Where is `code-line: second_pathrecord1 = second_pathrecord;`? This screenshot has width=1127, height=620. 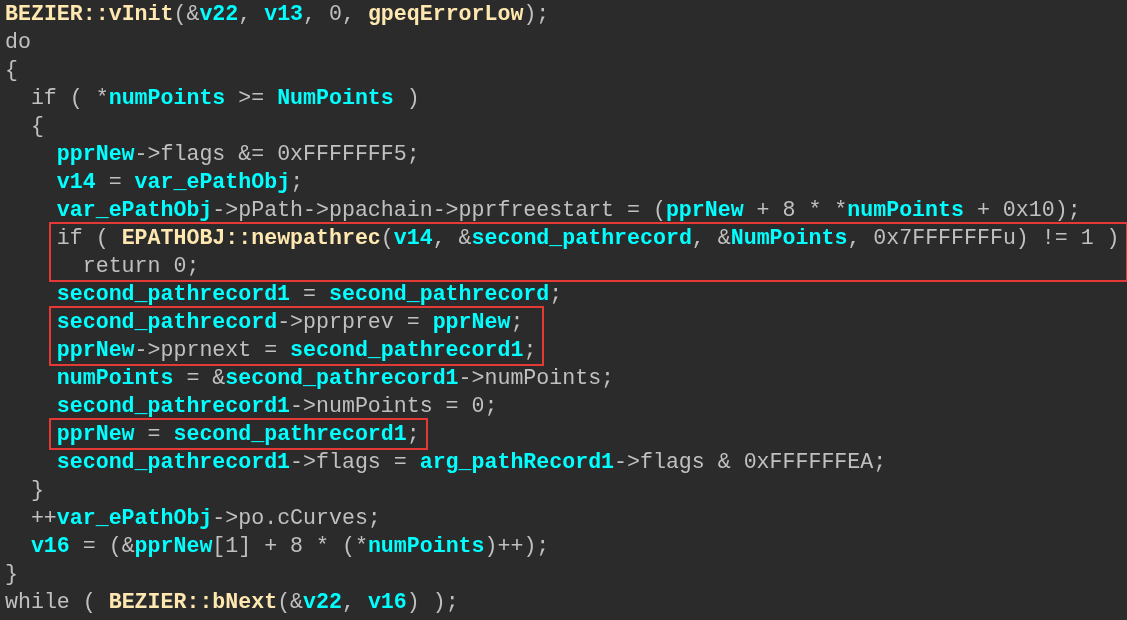 code-line: second_pathrecord1 = second_pathrecord; is located at coordinates (309, 294).